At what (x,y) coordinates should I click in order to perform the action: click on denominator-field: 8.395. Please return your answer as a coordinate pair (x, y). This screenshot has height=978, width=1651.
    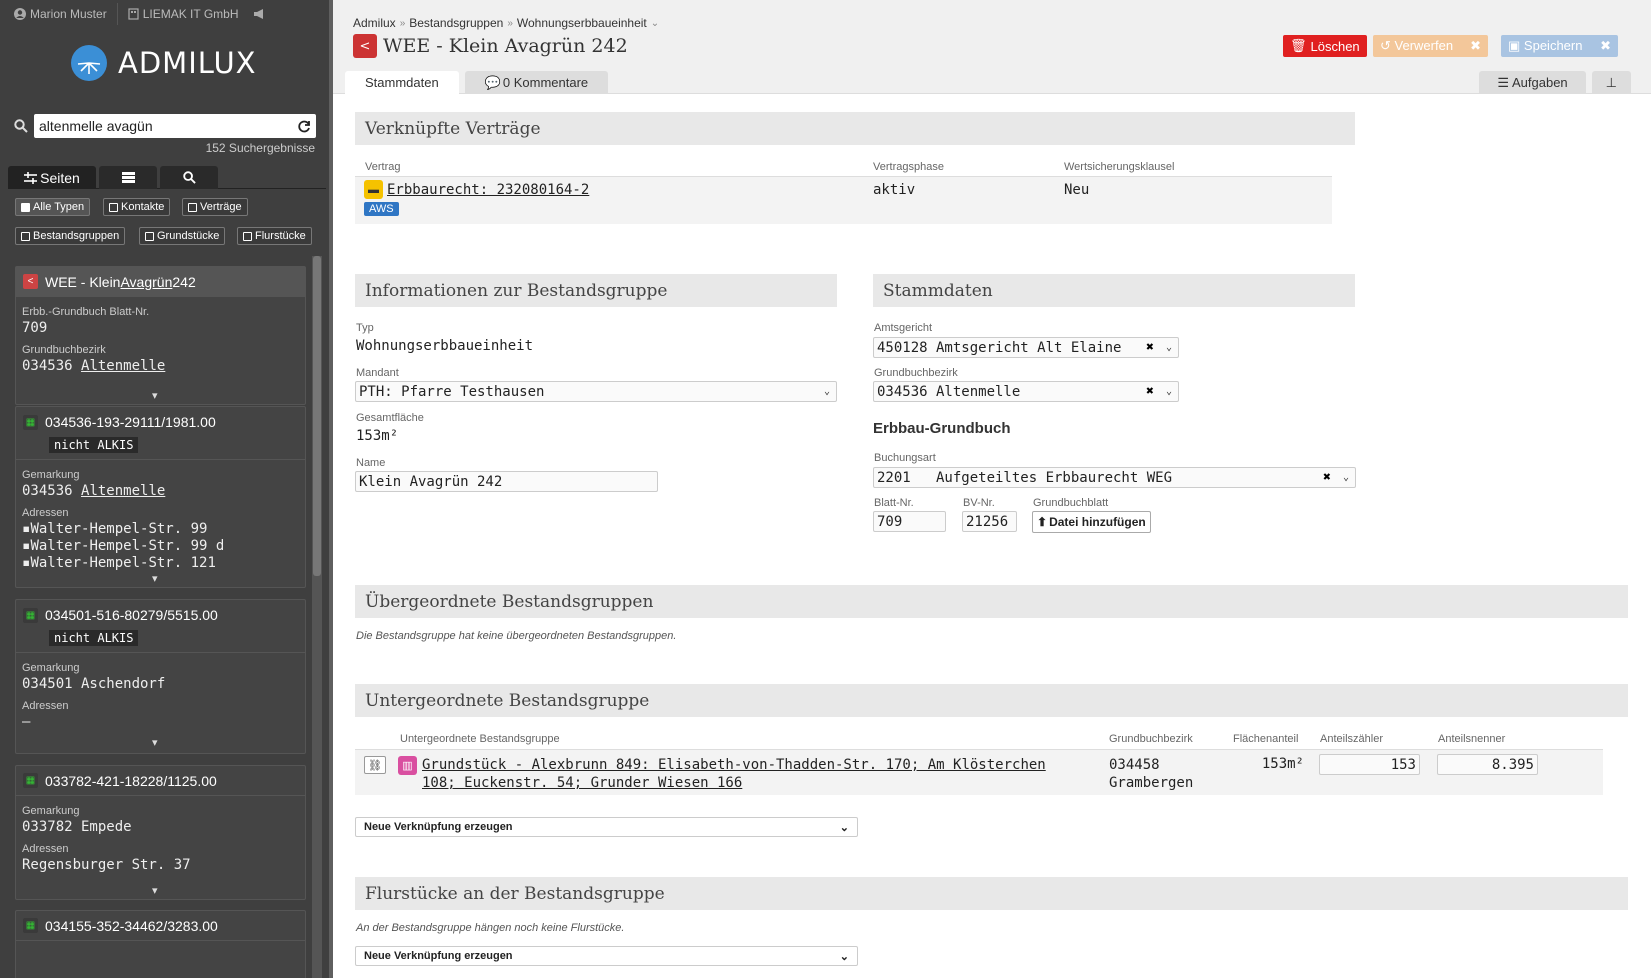
    Looking at the image, I should click on (1487, 764).